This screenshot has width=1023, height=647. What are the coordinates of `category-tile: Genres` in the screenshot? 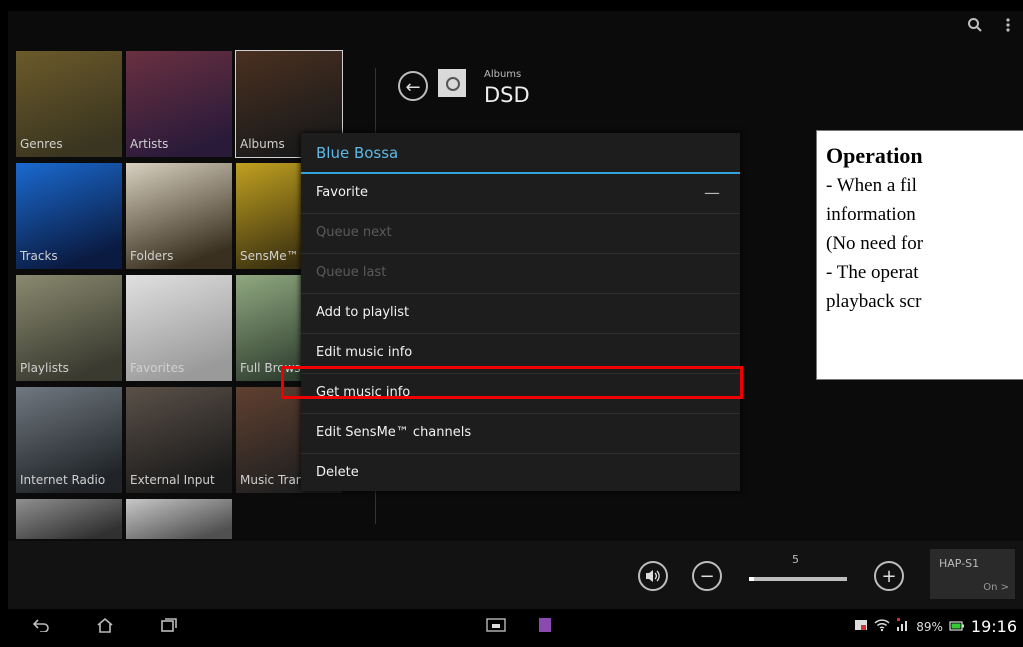 It's located at (69, 104).